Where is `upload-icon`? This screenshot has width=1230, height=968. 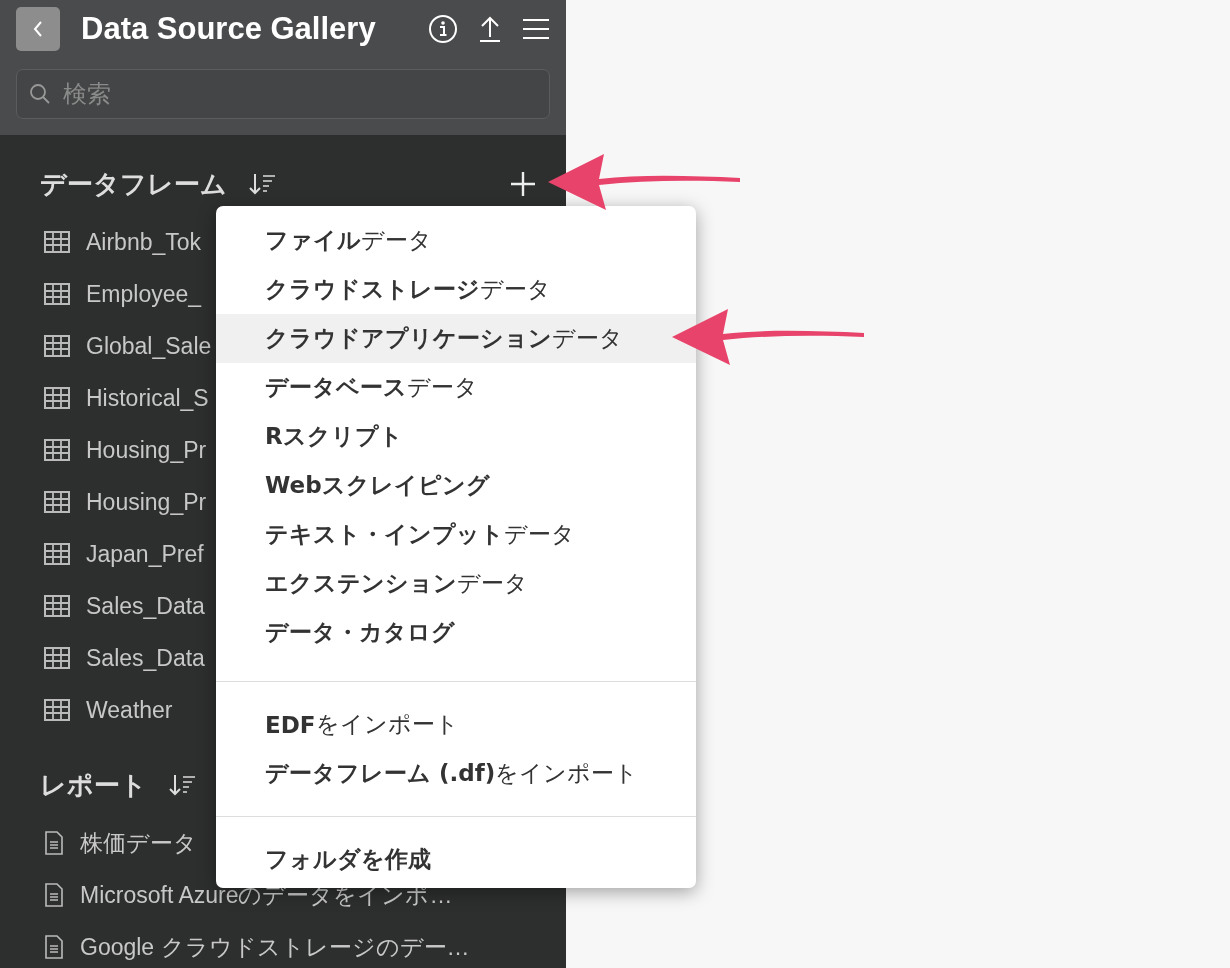 upload-icon is located at coordinates (490, 29).